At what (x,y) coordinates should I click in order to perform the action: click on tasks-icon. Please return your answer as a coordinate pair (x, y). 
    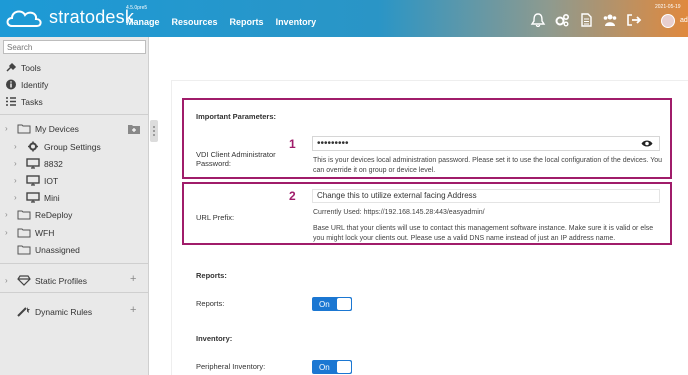
    Looking at the image, I should click on (11, 101).